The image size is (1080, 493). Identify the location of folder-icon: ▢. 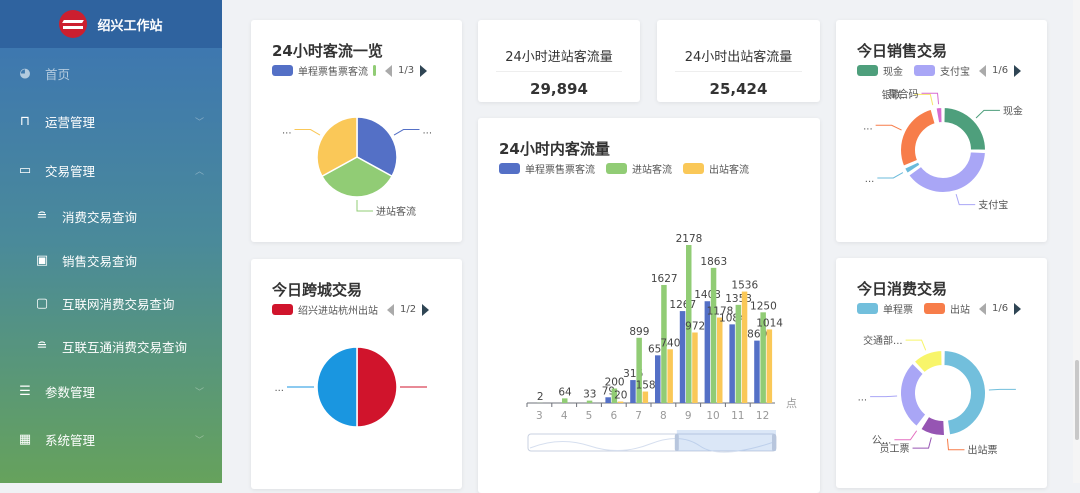
(42, 303).